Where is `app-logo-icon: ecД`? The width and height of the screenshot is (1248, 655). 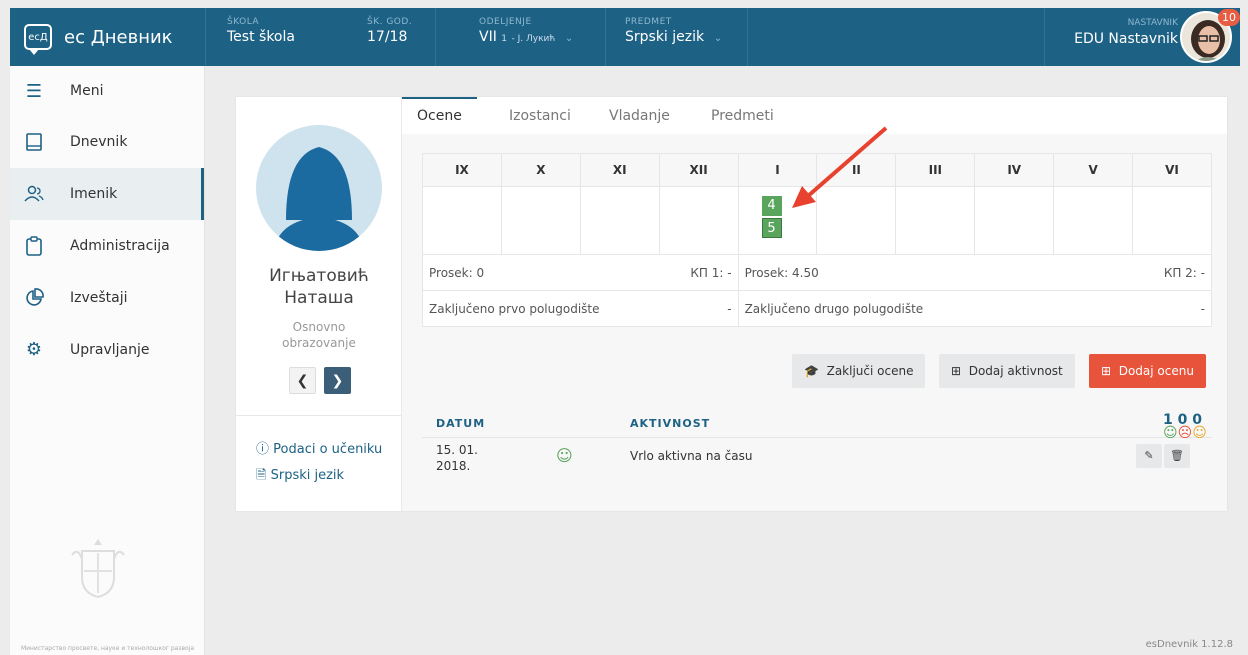
app-logo-icon: ecД is located at coordinates (38, 39).